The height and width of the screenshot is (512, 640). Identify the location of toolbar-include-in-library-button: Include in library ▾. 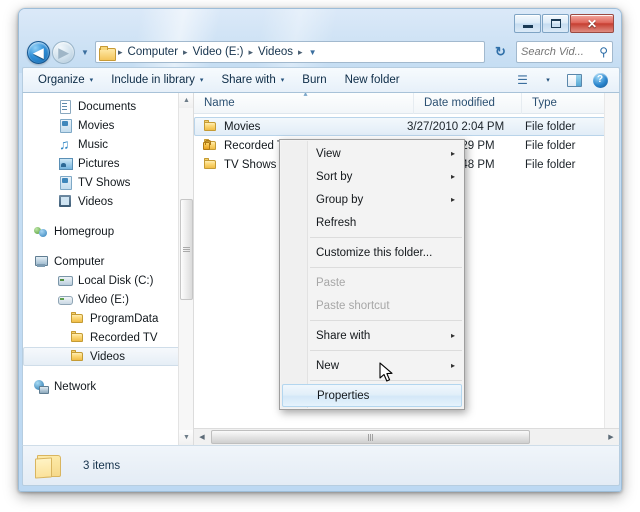
(157, 80).